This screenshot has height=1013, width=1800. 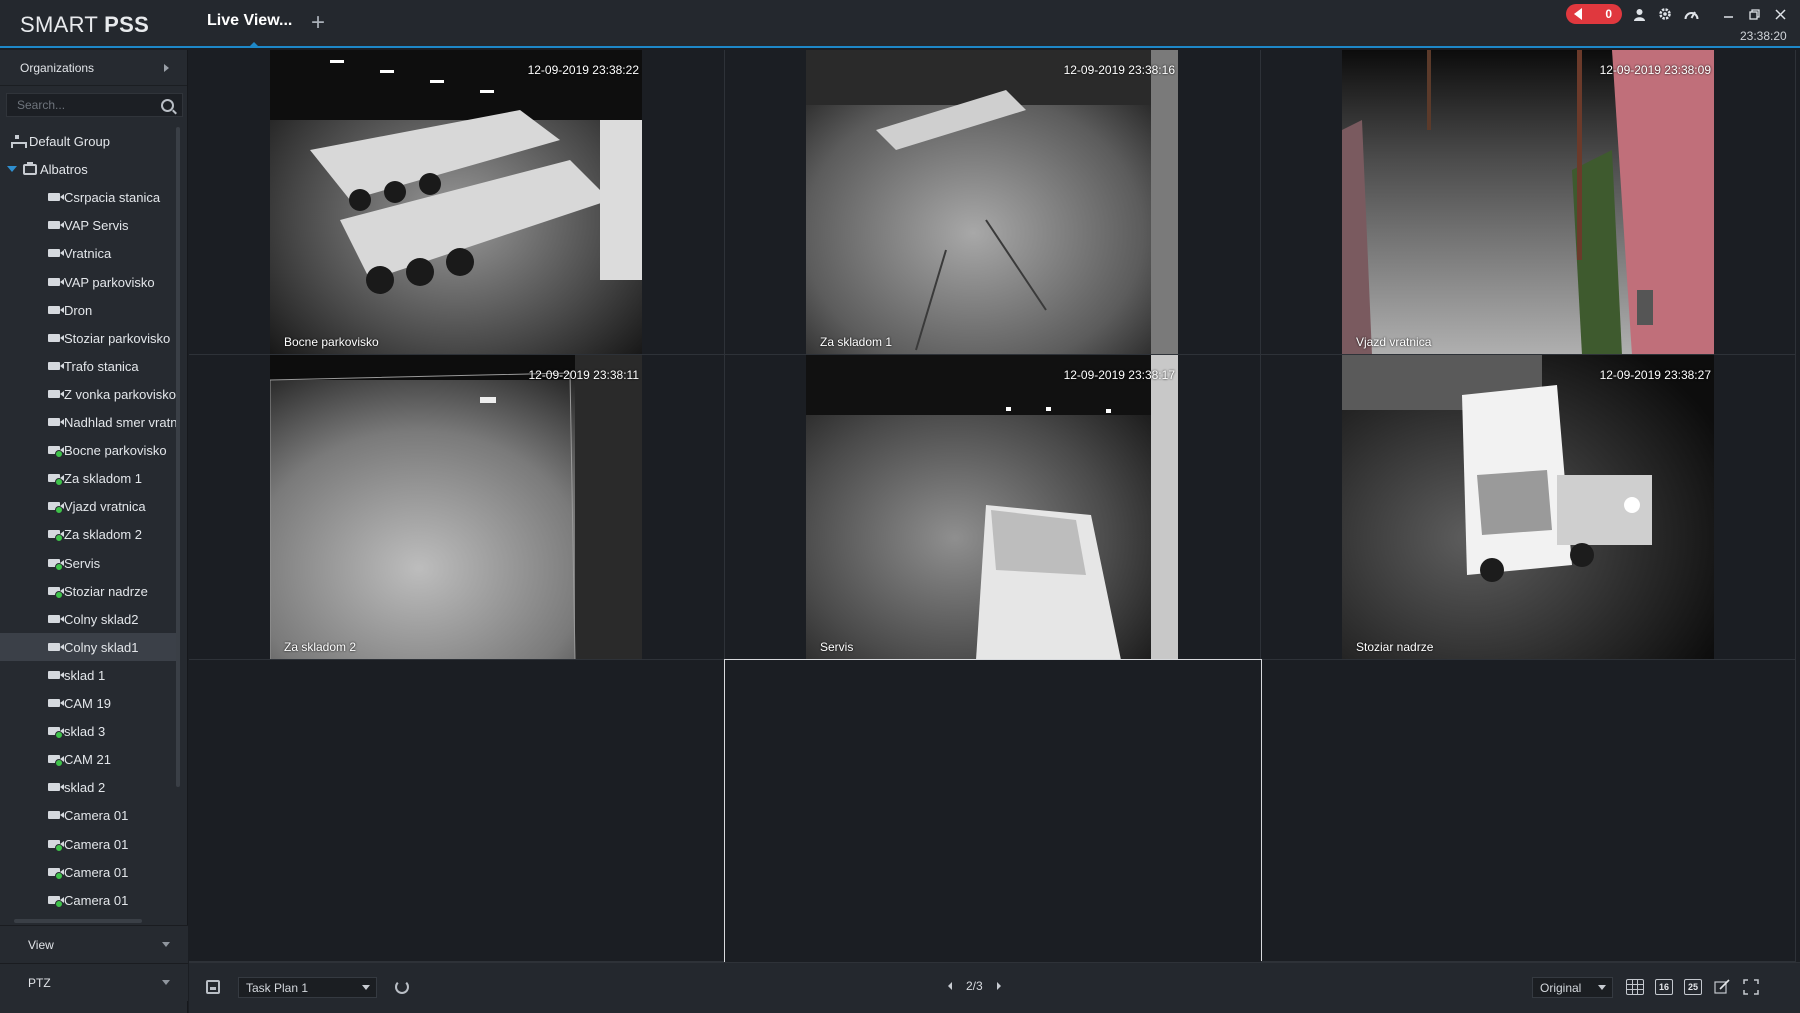 What do you see at coordinates (82, 105) in the screenshot?
I see `search-input` at bounding box center [82, 105].